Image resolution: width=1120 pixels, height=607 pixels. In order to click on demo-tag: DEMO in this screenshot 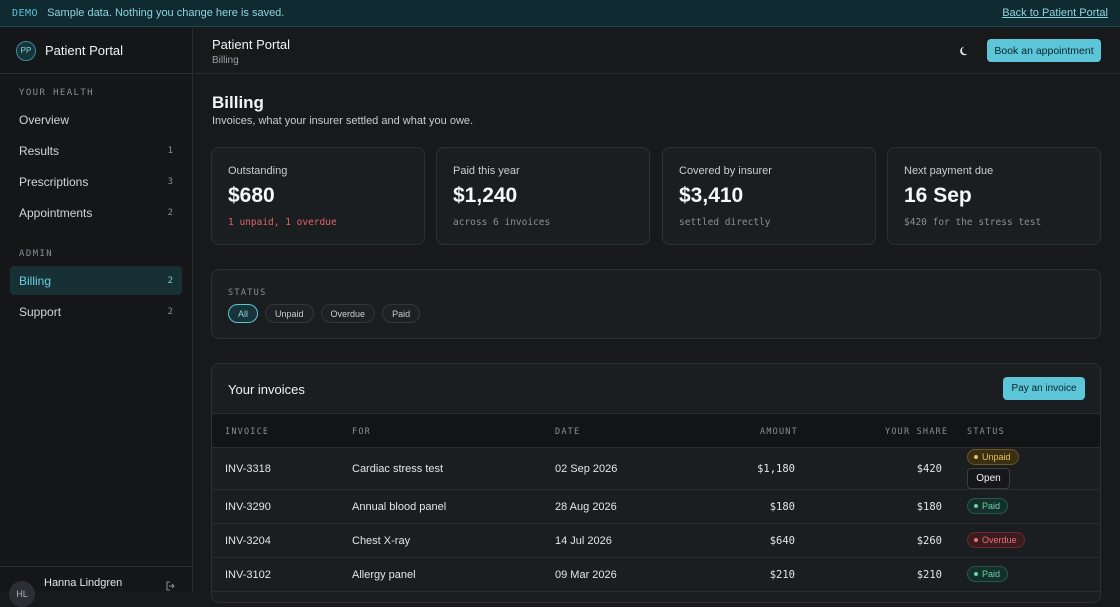, I will do `click(25, 13)`.